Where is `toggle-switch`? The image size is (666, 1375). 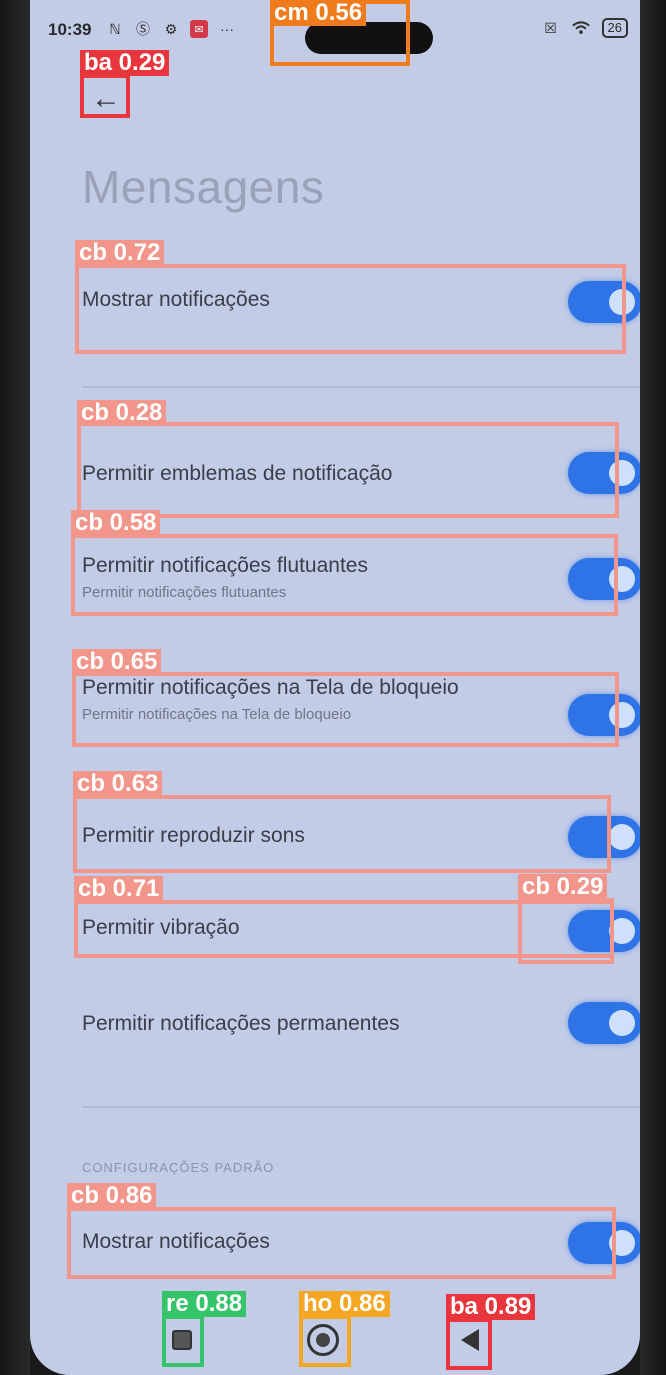
toggle-switch is located at coordinates (604, 1023).